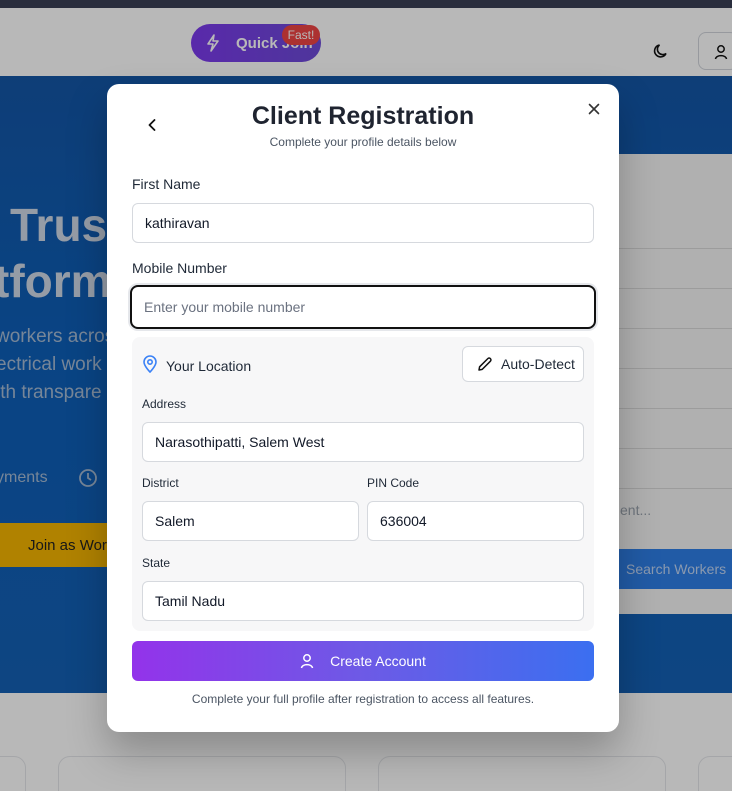  I want to click on state-label: State, so click(156, 563).